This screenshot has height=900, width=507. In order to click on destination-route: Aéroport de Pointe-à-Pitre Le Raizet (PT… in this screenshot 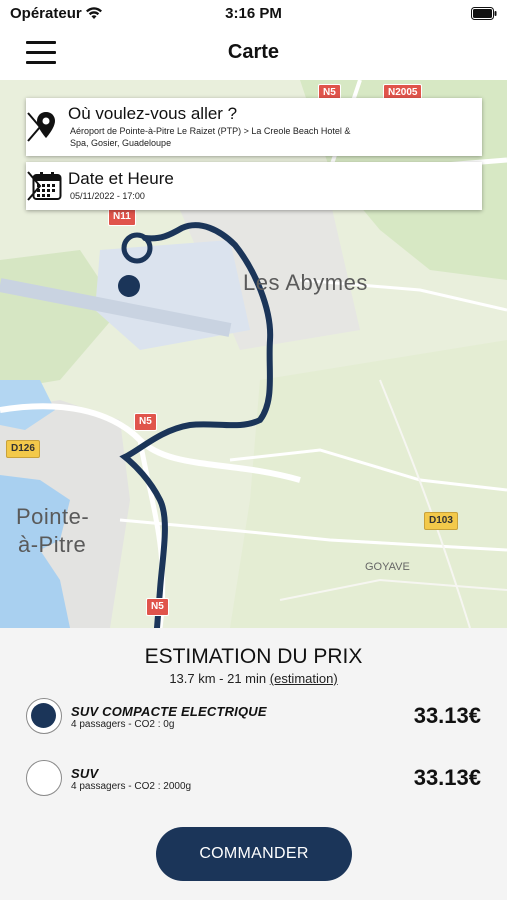, I will do `click(210, 137)`.